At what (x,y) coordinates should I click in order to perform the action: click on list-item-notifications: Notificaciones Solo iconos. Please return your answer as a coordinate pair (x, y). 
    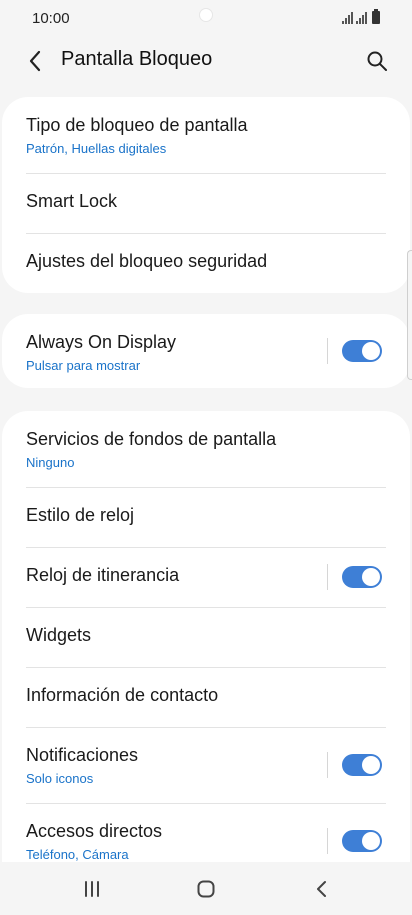
    Looking at the image, I should click on (206, 765).